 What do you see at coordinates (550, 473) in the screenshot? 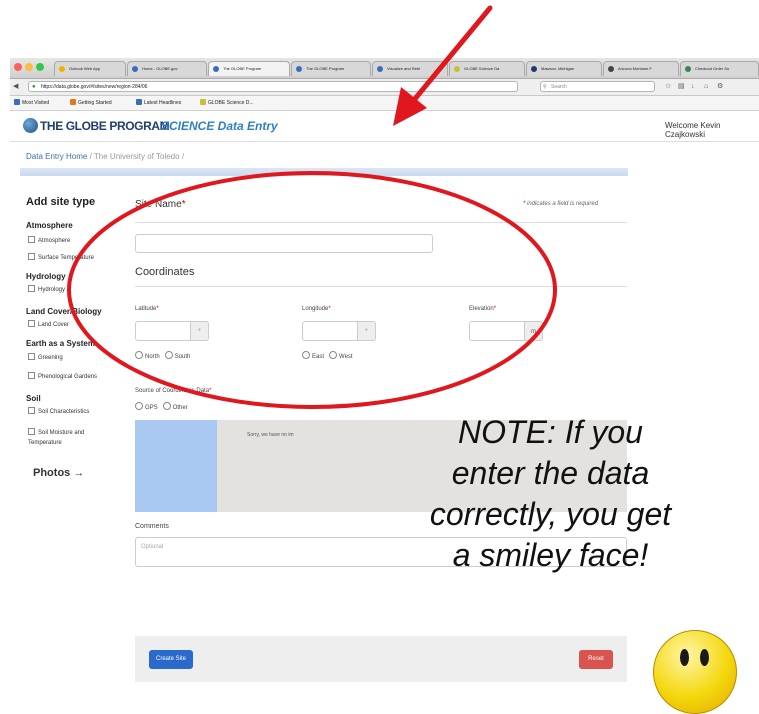
I see `note-line: enter the data` at bounding box center [550, 473].